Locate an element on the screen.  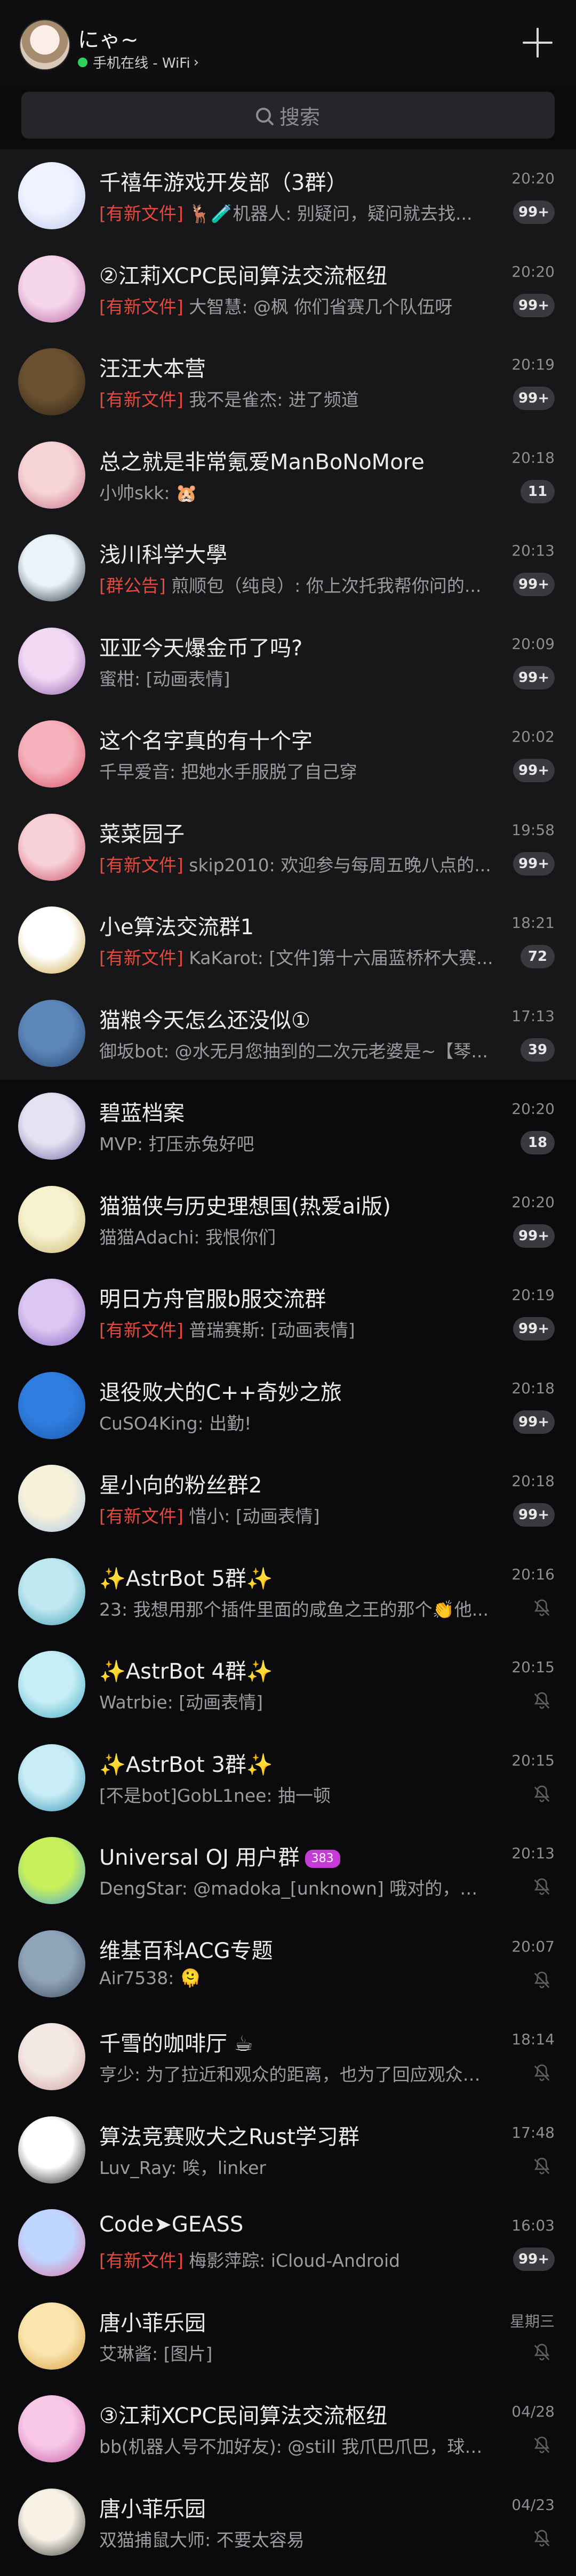
plus-icon is located at coordinates (538, 43).